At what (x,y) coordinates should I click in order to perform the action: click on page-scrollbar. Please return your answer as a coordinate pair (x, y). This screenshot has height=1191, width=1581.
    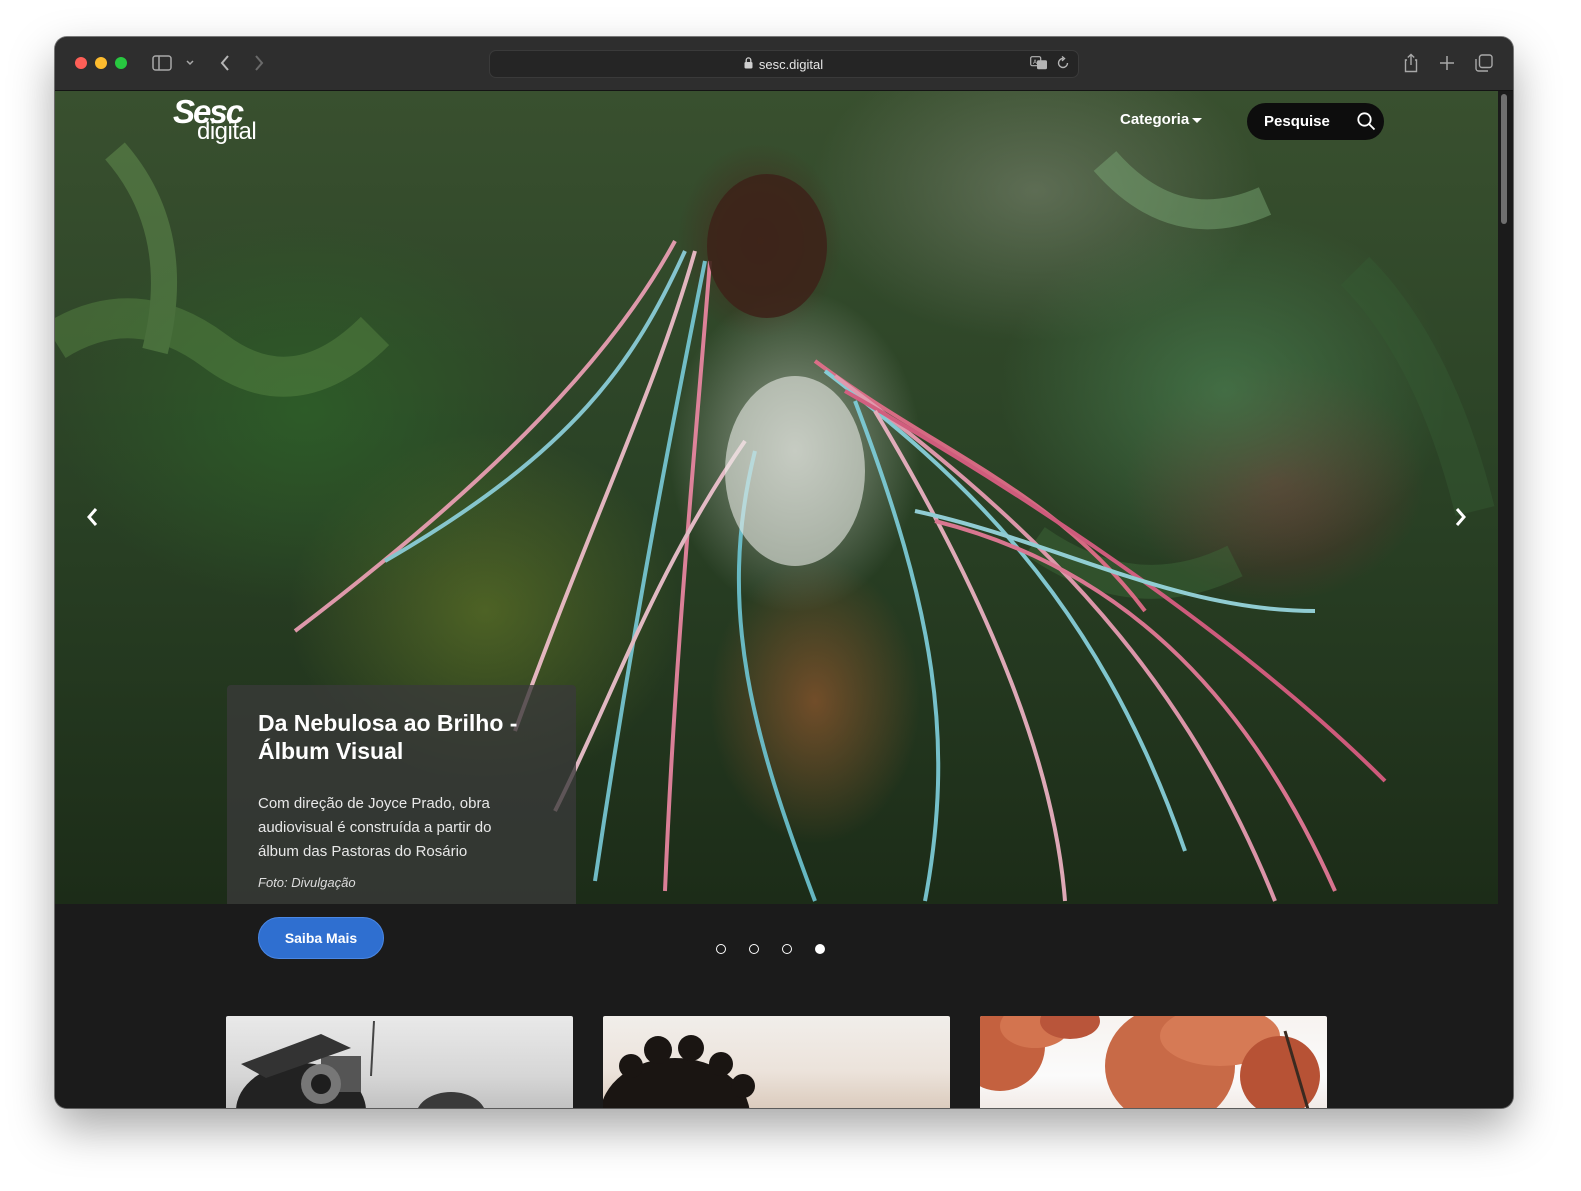
    Looking at the image, I should click on (1504, 159).